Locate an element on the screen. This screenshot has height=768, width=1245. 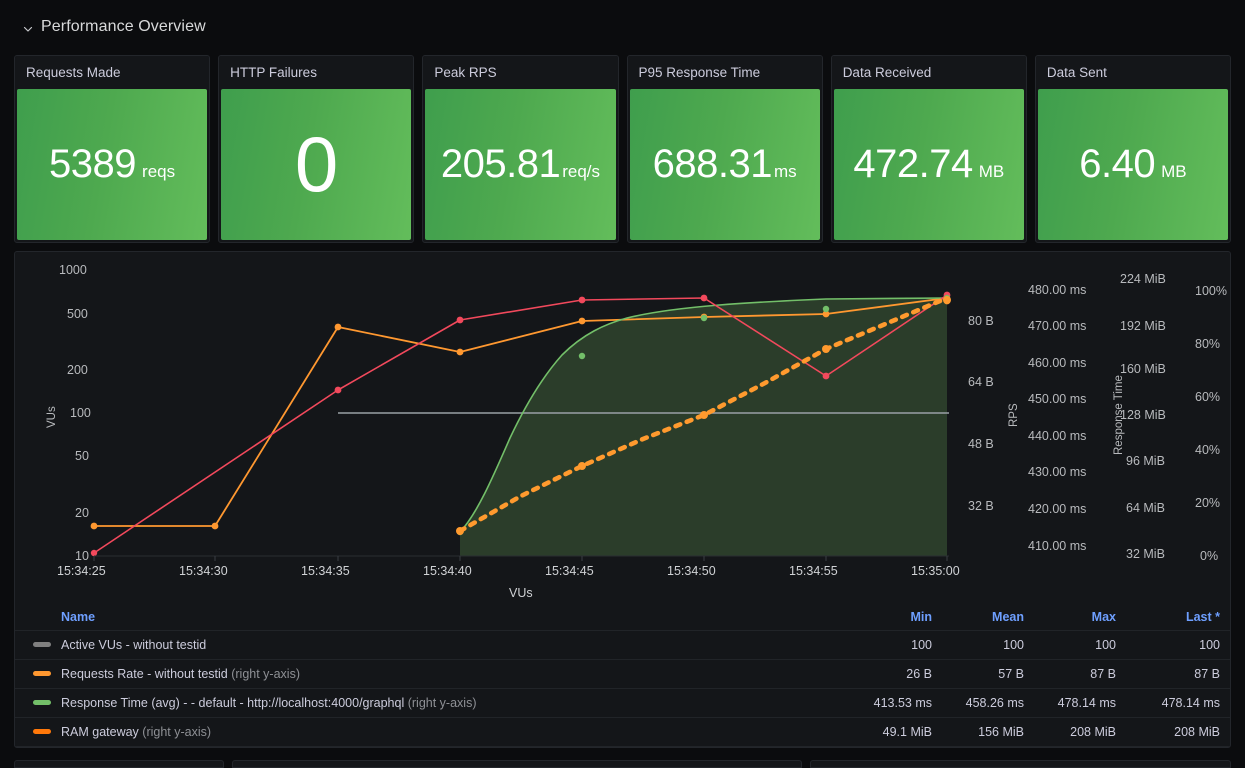
next-row-panels is located at coordinates (622, 764).